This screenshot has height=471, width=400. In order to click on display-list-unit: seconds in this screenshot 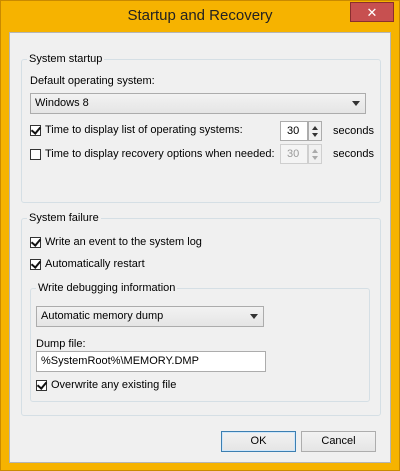, I will do `click(353, 131)`.